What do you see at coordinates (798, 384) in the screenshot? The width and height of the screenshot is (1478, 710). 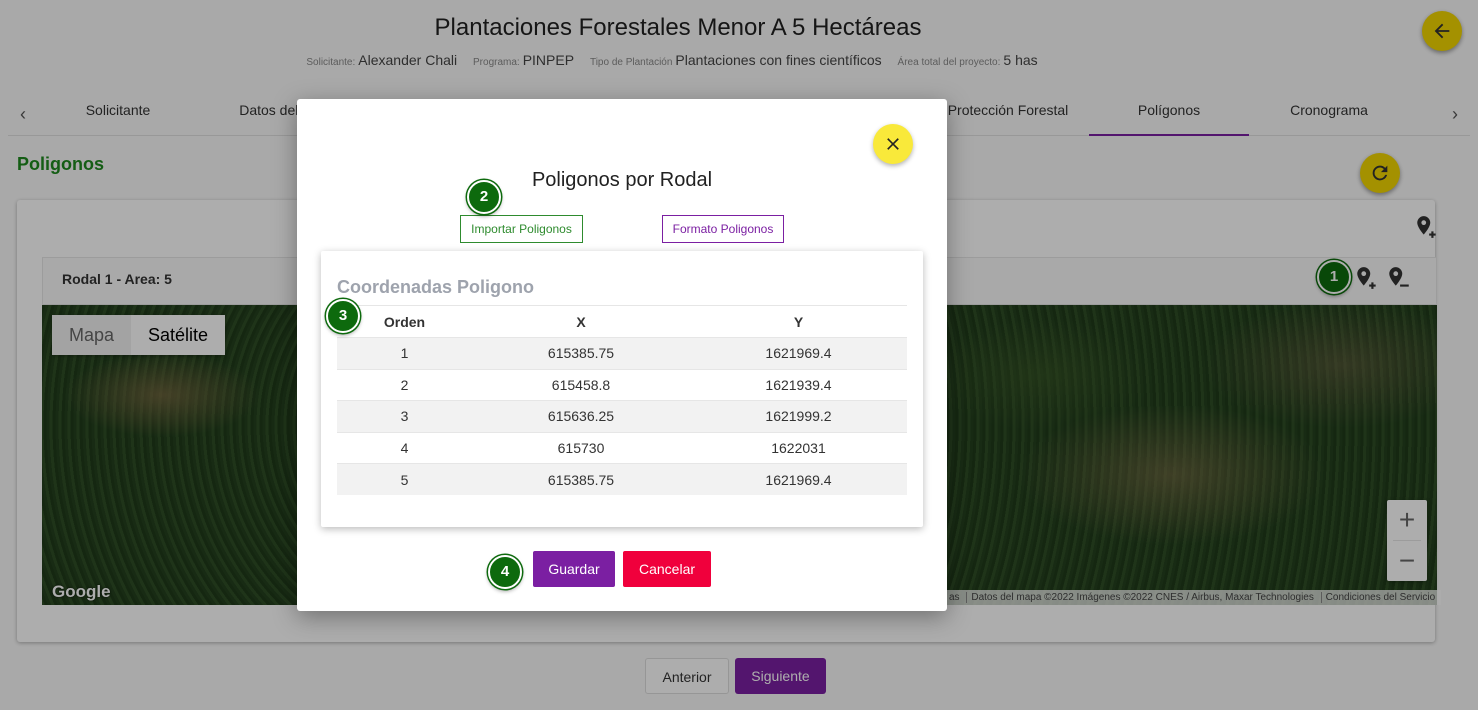 I see `cell-y: 1621939.4` at bounding box center [798, 384].